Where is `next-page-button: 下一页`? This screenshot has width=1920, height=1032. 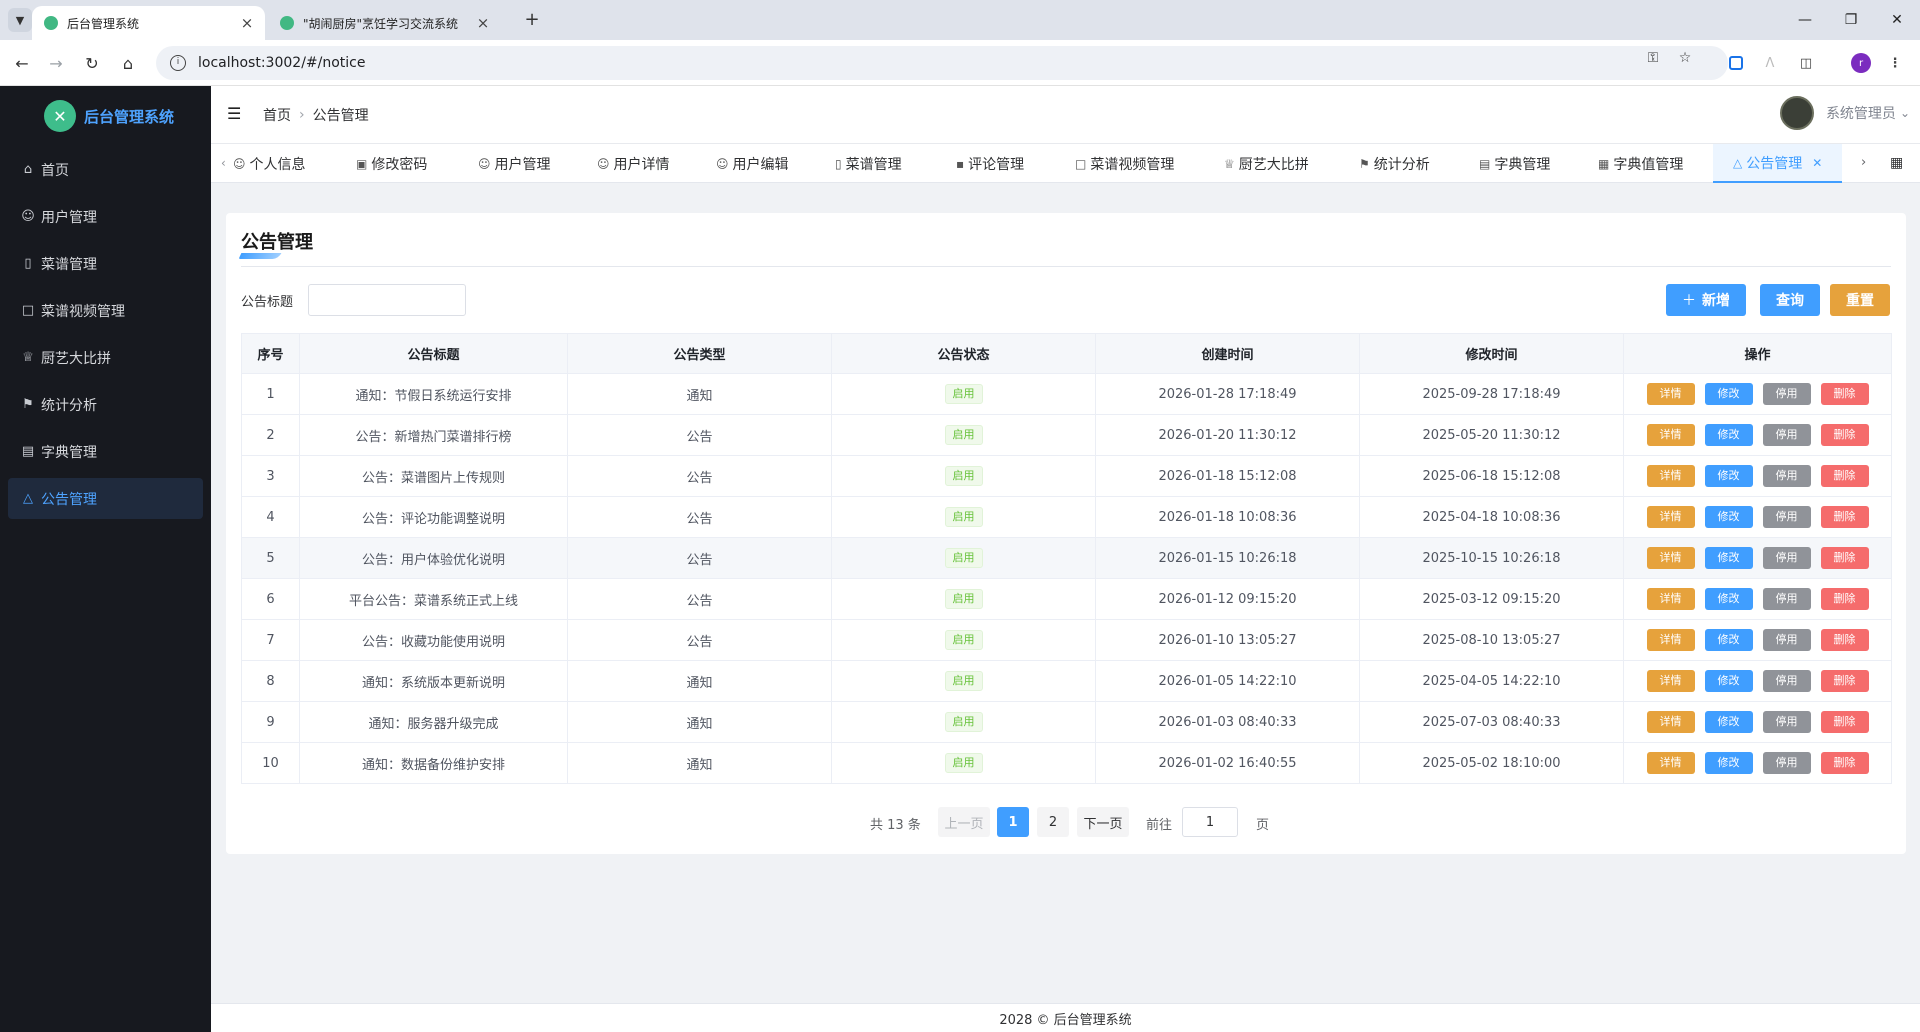 next-page-button: 下一页 is located at coordinates (1103, 822).